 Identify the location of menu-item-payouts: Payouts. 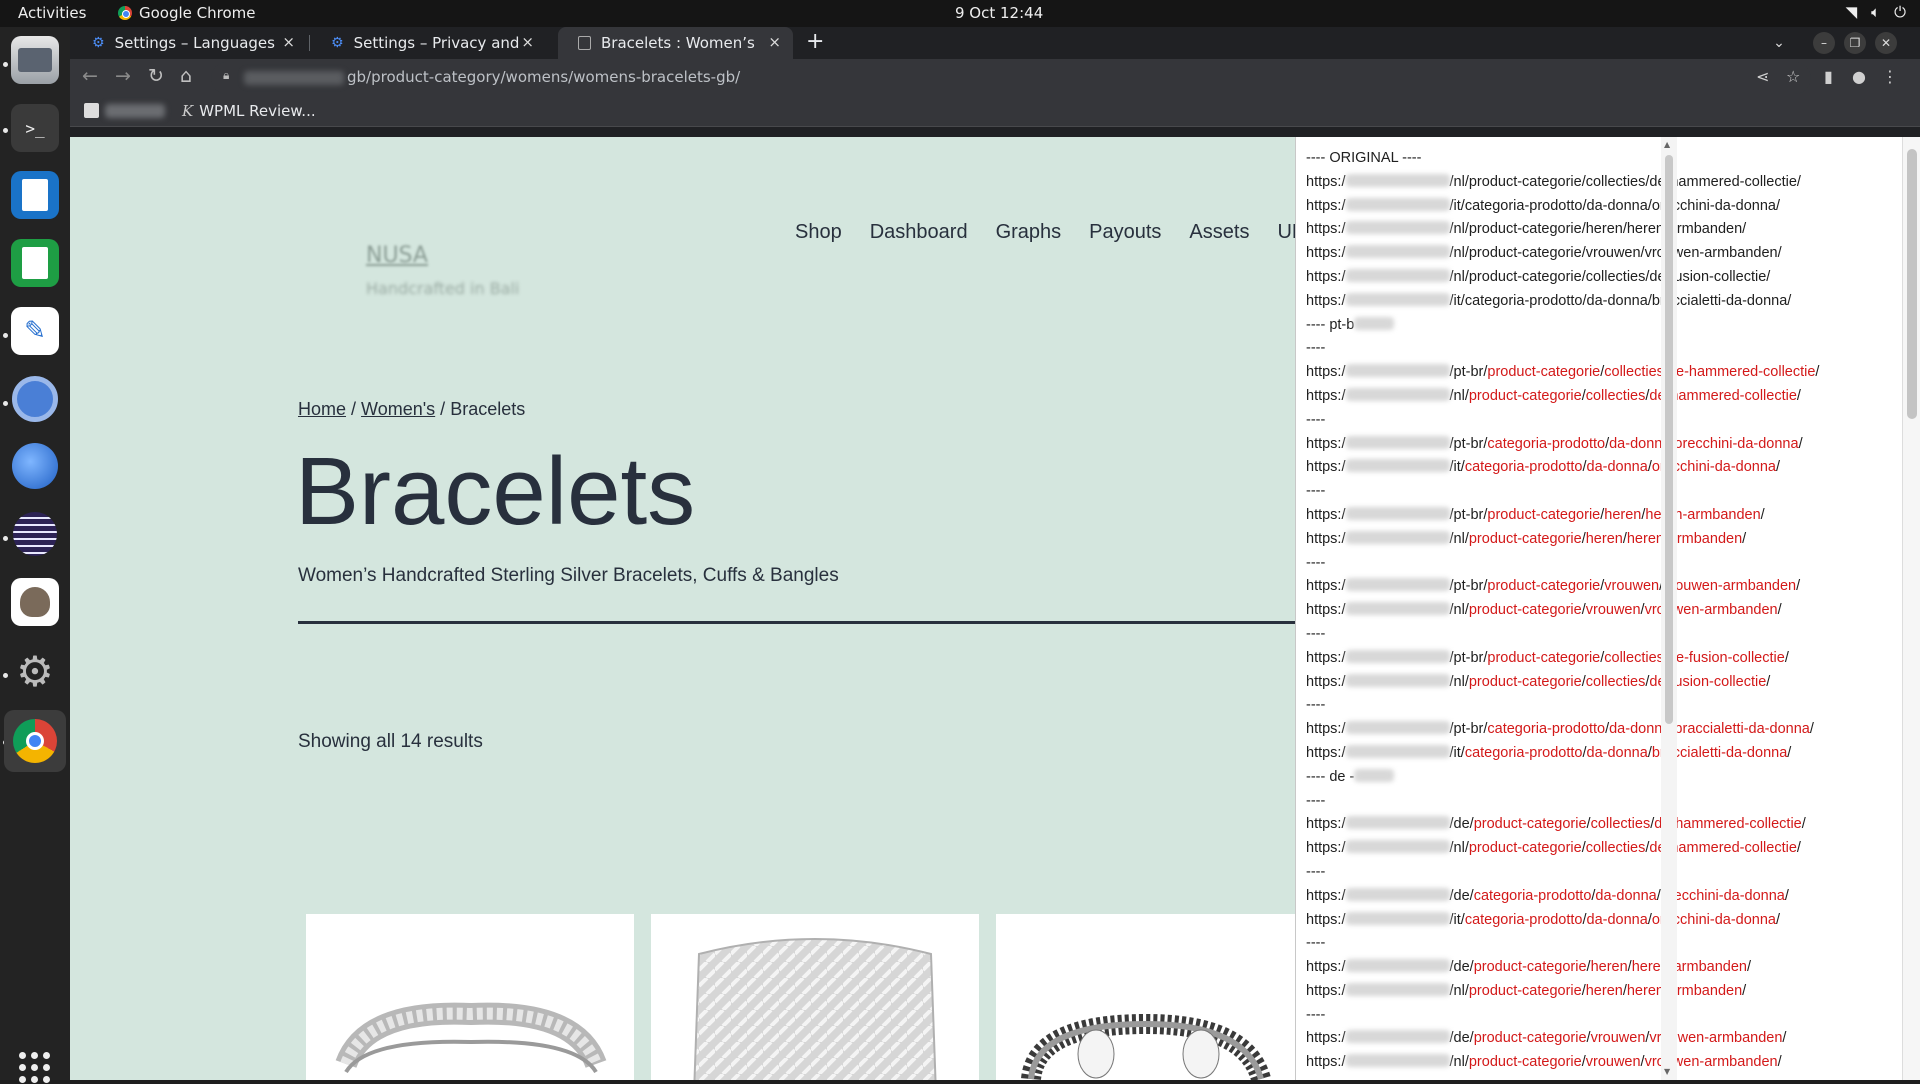
(1125, 232).